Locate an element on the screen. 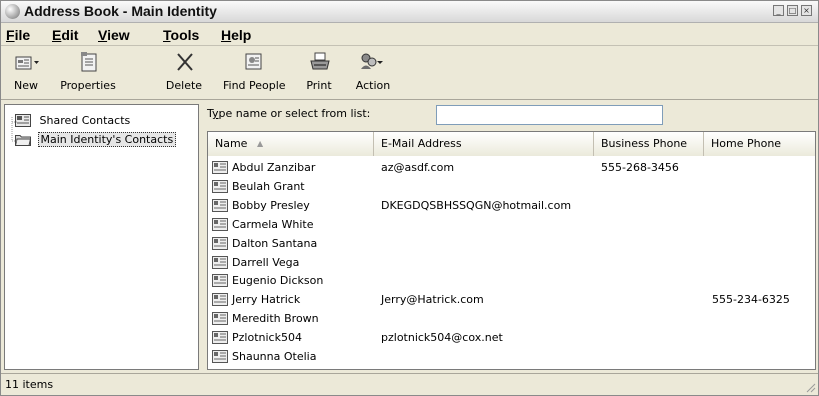 This screenshot has width=819, height=396. search-input is located at coordinates (549, 115).